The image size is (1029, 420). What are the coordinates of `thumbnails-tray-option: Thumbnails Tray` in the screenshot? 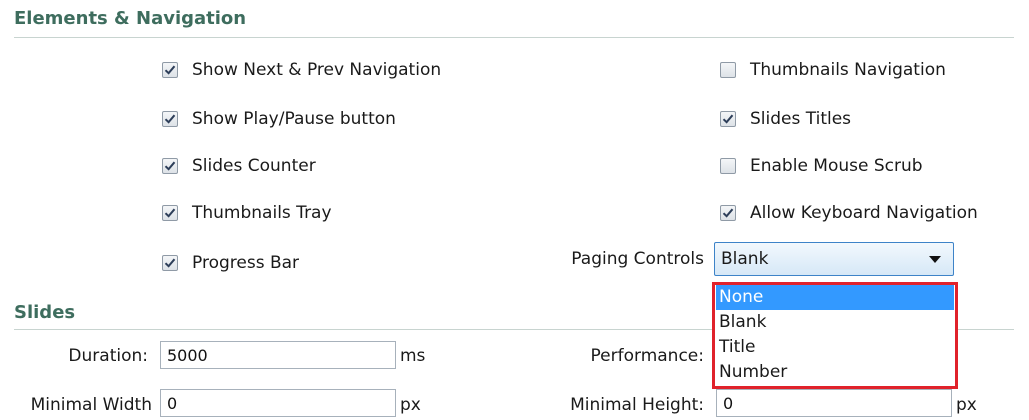 It's located at (247, 213).